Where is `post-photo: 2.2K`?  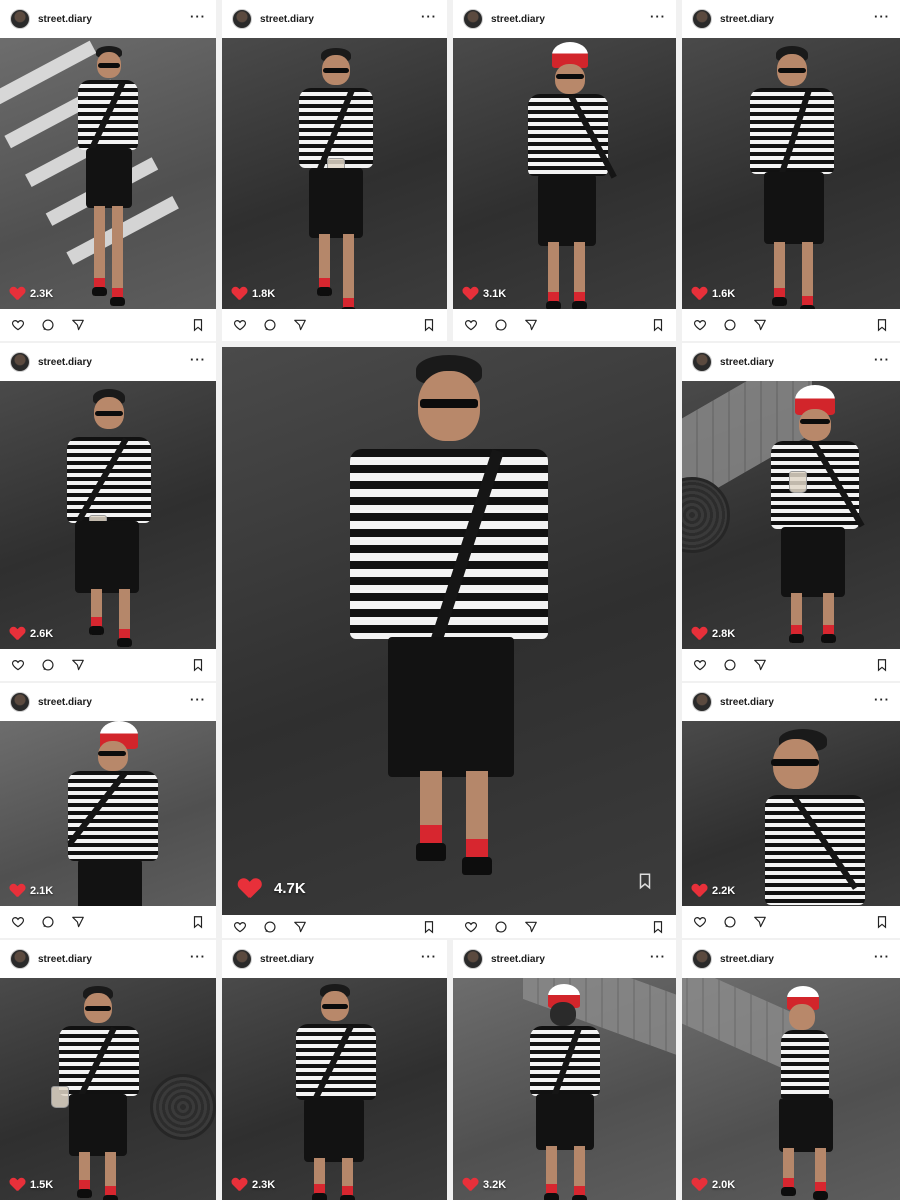 post-photo: 2.2K is located at coordinates (791, 813).